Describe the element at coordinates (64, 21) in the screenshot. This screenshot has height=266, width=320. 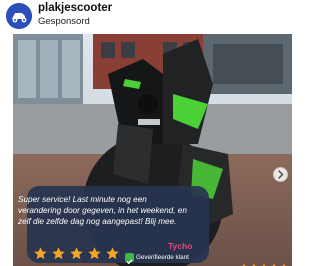
I see `sponsored-label: Gesponsord` at that location.